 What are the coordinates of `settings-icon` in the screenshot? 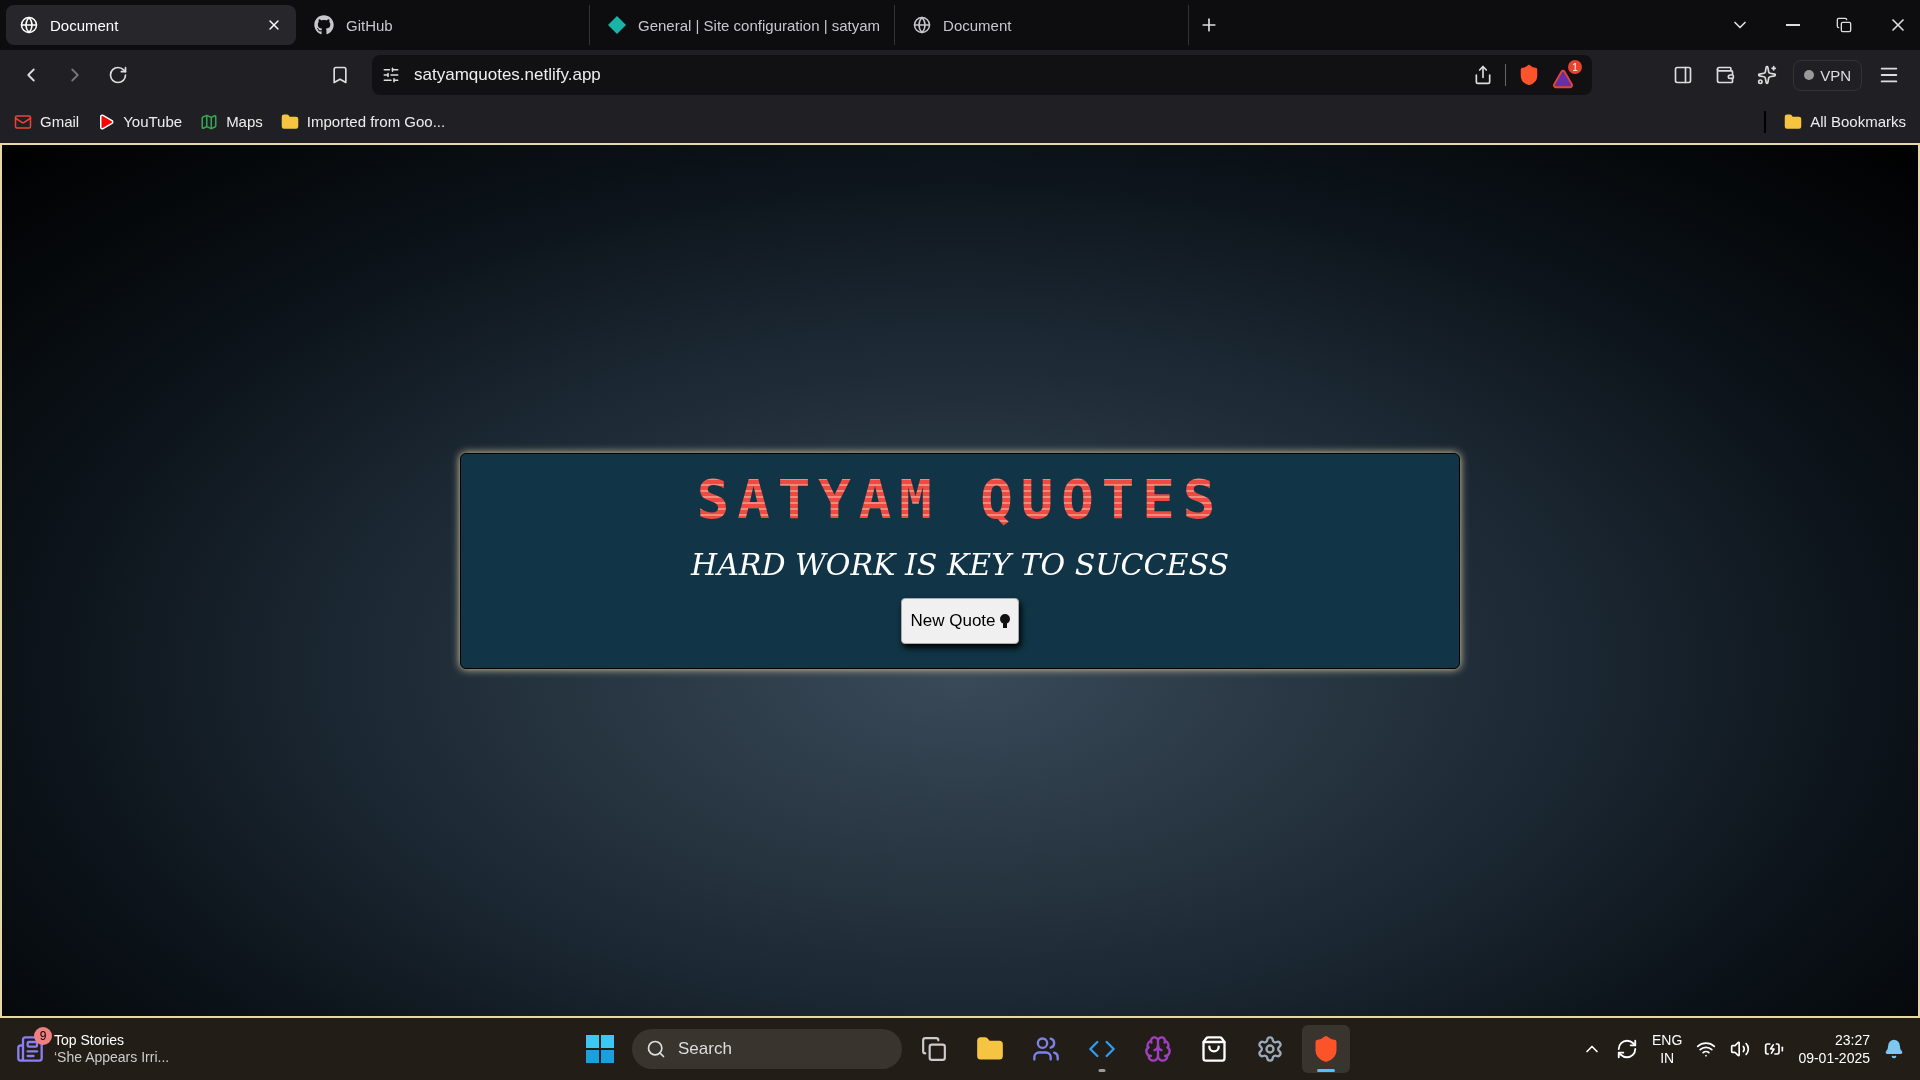 It's located at (1270, 1049).